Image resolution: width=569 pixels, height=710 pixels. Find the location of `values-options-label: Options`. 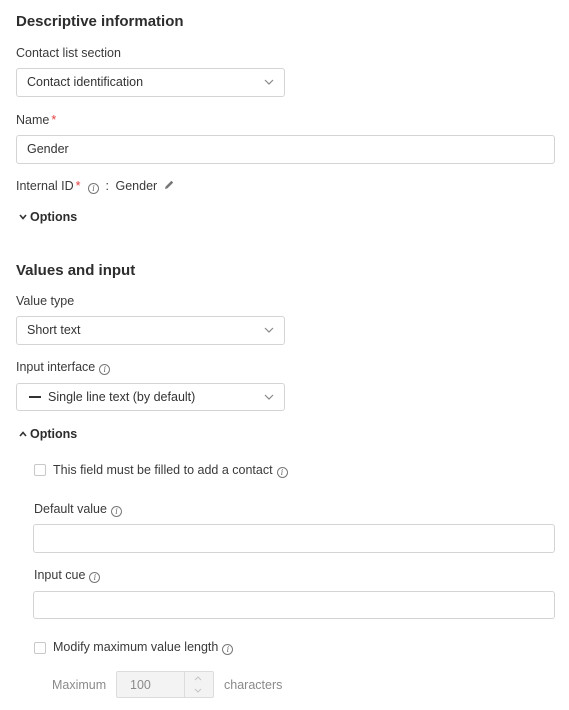

values-options-label: Options is located at coordinates (54, 434).